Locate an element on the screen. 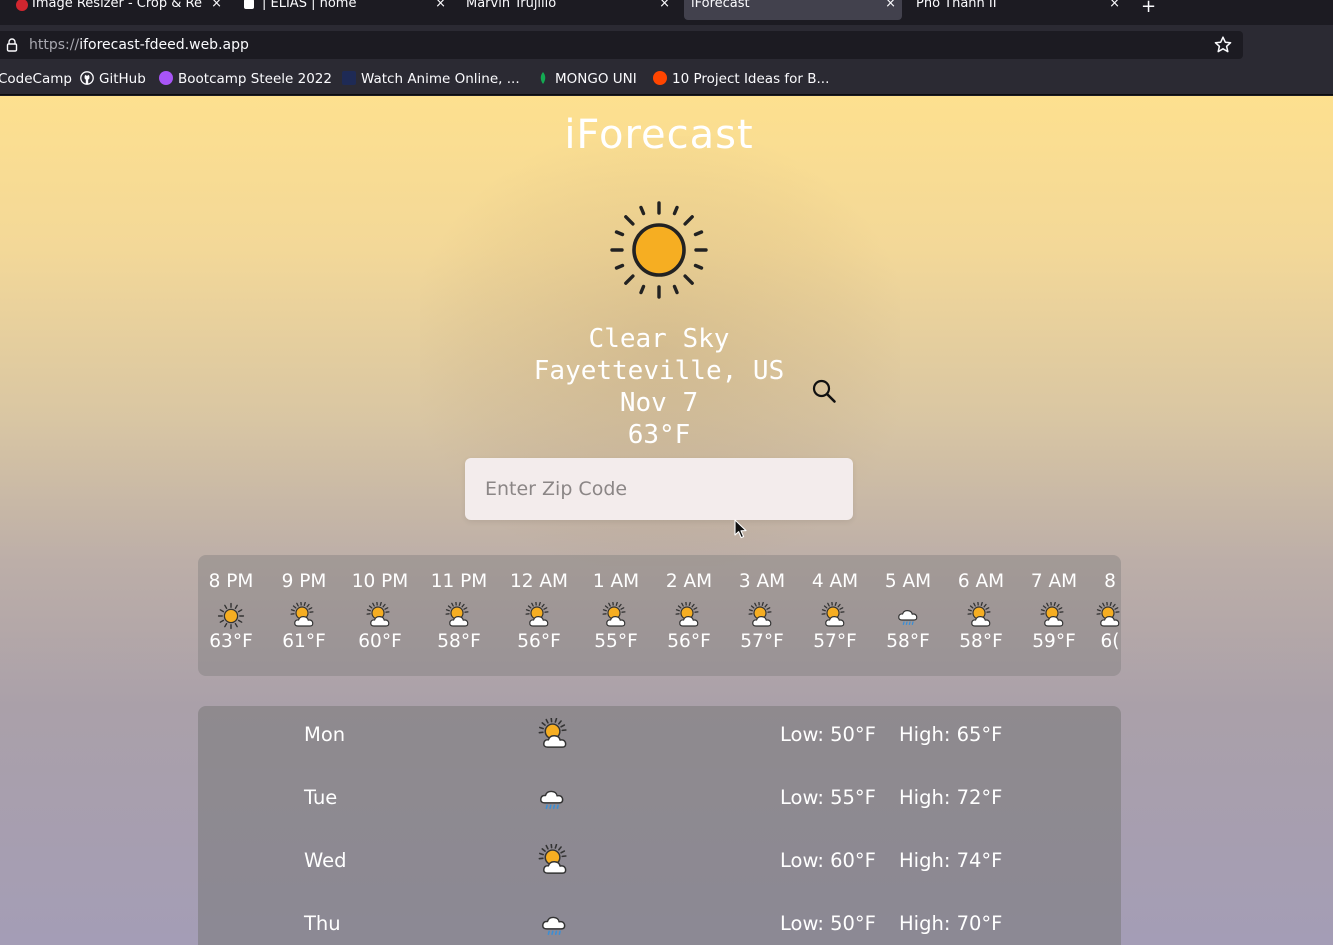 The width and height of the screenshot is (1333, 945). hour-time: 11 PM is located at coordinates (459, 581).